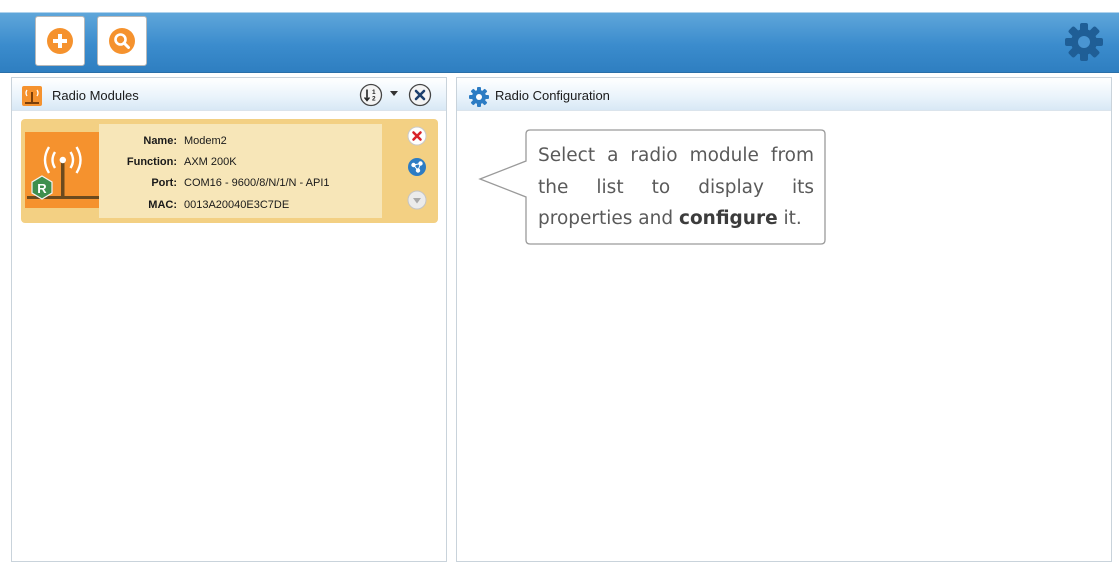  Describe the element at coordinates (257, 183) in the screenshot. I see `port-value: COM16 - 9600/8/N/1/N - API1` at that location.